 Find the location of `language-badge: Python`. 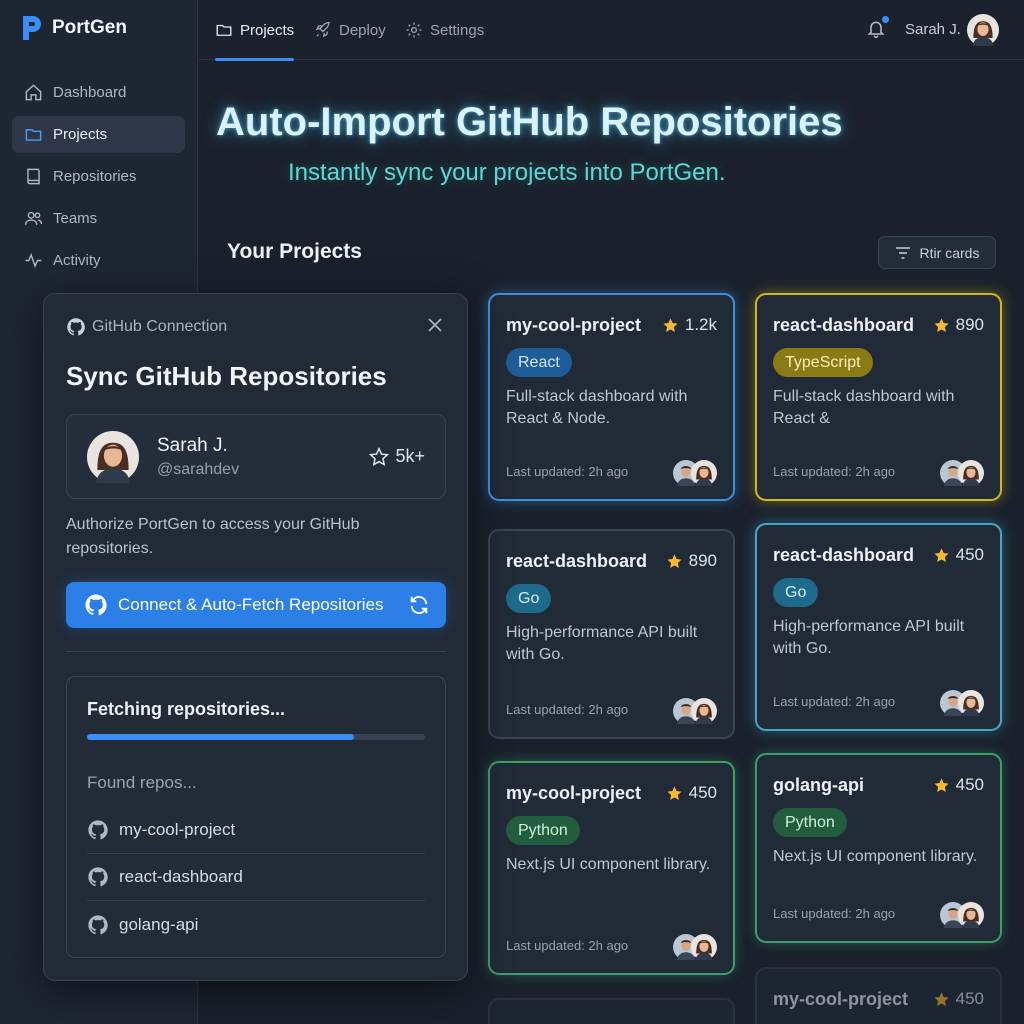

language-badge: Python is located at coordinates (810, 822).